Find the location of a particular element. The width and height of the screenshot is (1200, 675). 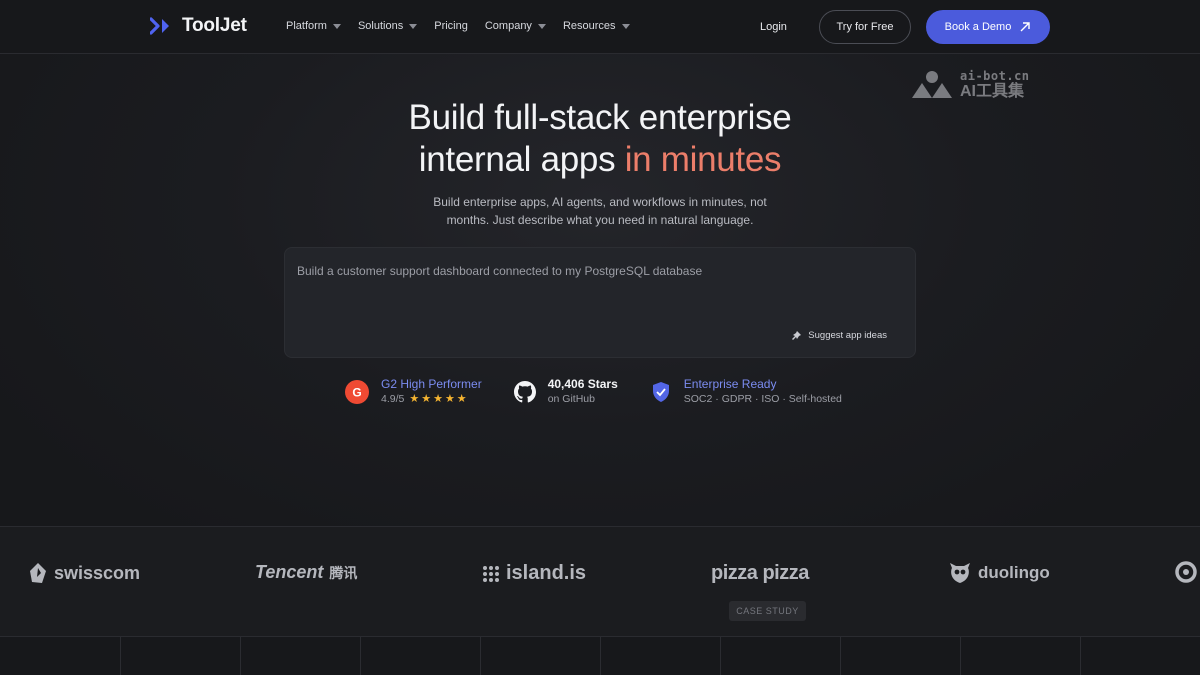

github-icon is located at coordinates (524, 392).